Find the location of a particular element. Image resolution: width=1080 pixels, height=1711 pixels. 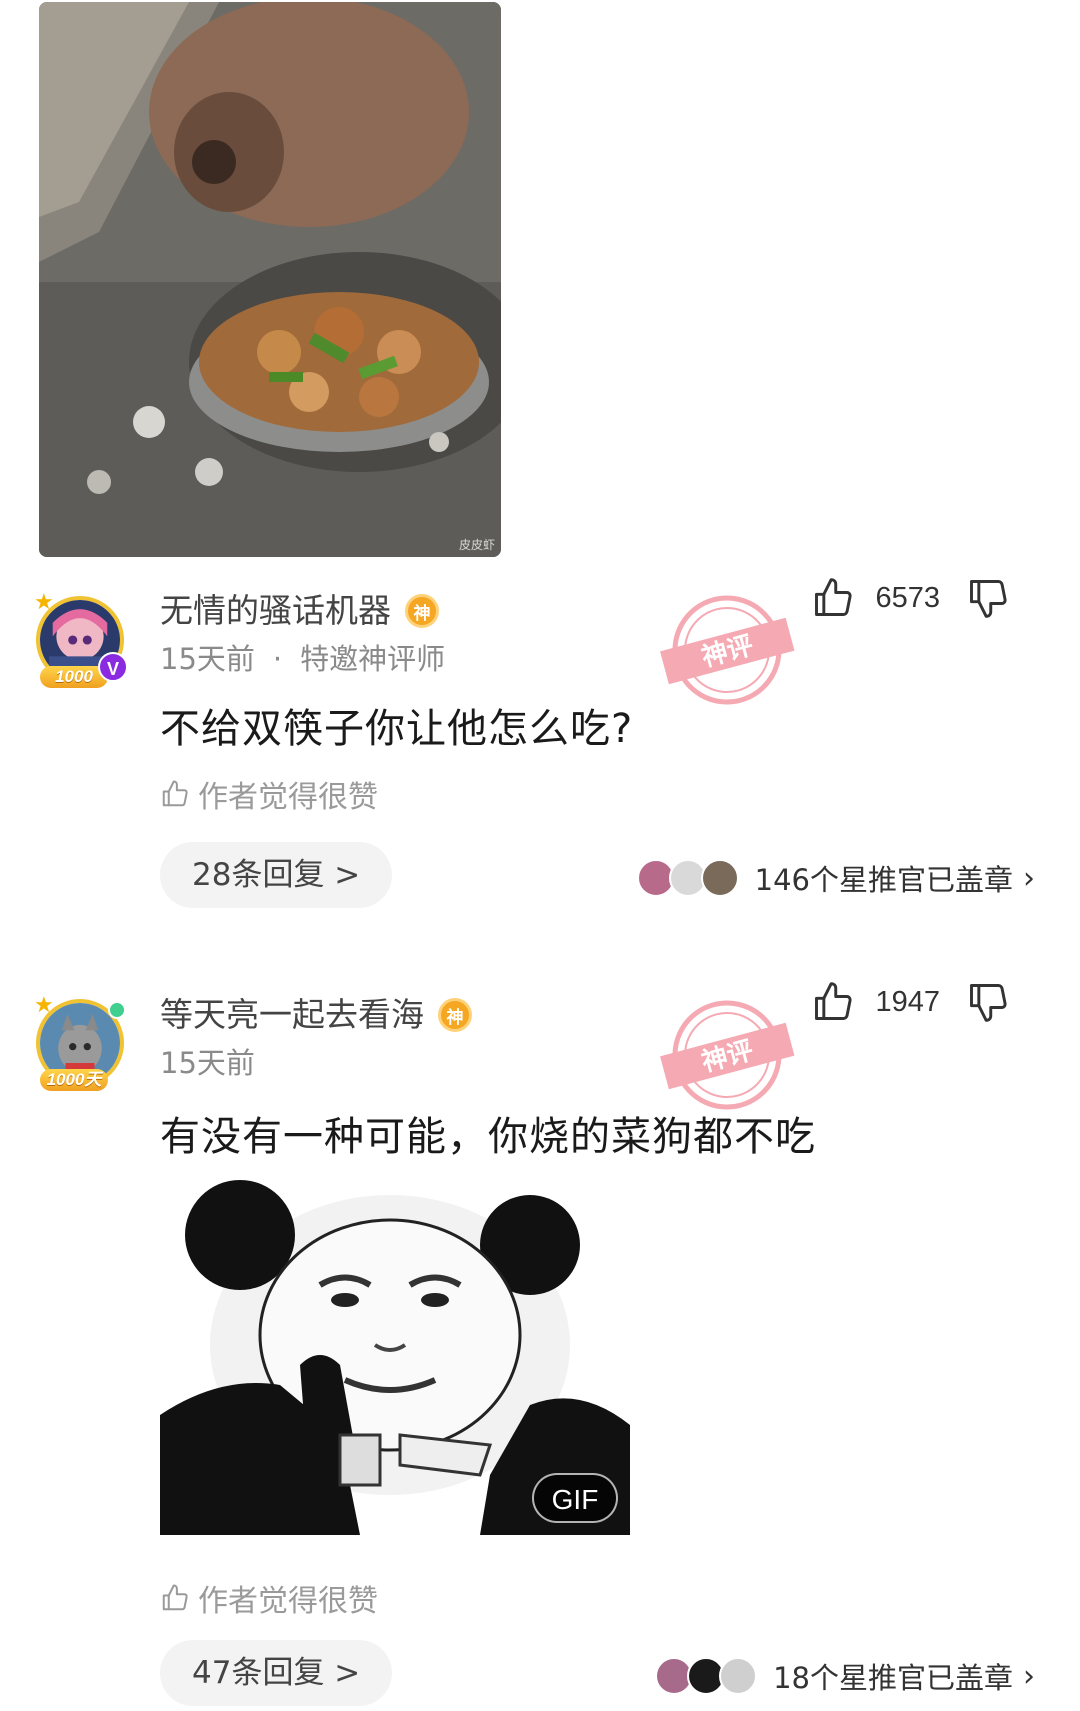

vote-box: 1947 is located at coordinates (910, 1002).